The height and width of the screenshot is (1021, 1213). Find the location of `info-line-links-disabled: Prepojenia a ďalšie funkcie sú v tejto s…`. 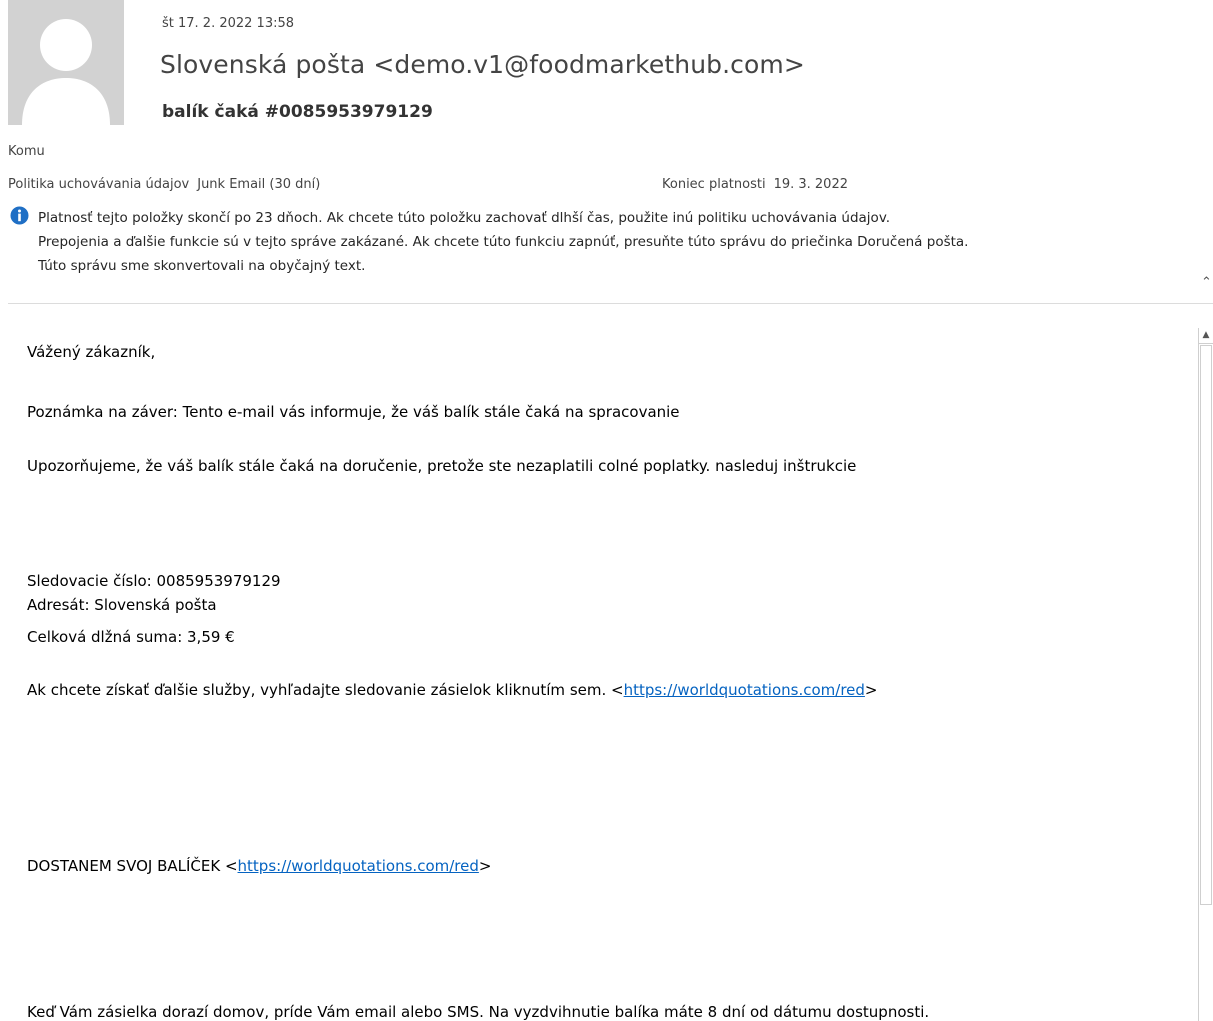

info-line-links-disabled: Prepojenia a ďalšie funkcie sú v tejto s… is located at coordinates (503, 242).